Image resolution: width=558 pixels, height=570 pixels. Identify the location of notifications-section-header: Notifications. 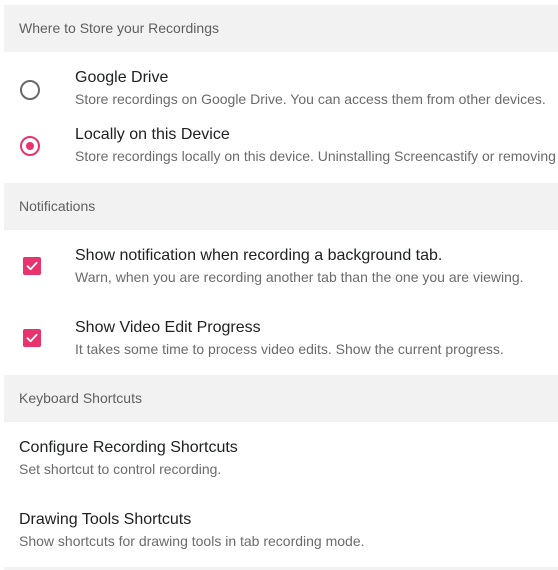
(281, 206).